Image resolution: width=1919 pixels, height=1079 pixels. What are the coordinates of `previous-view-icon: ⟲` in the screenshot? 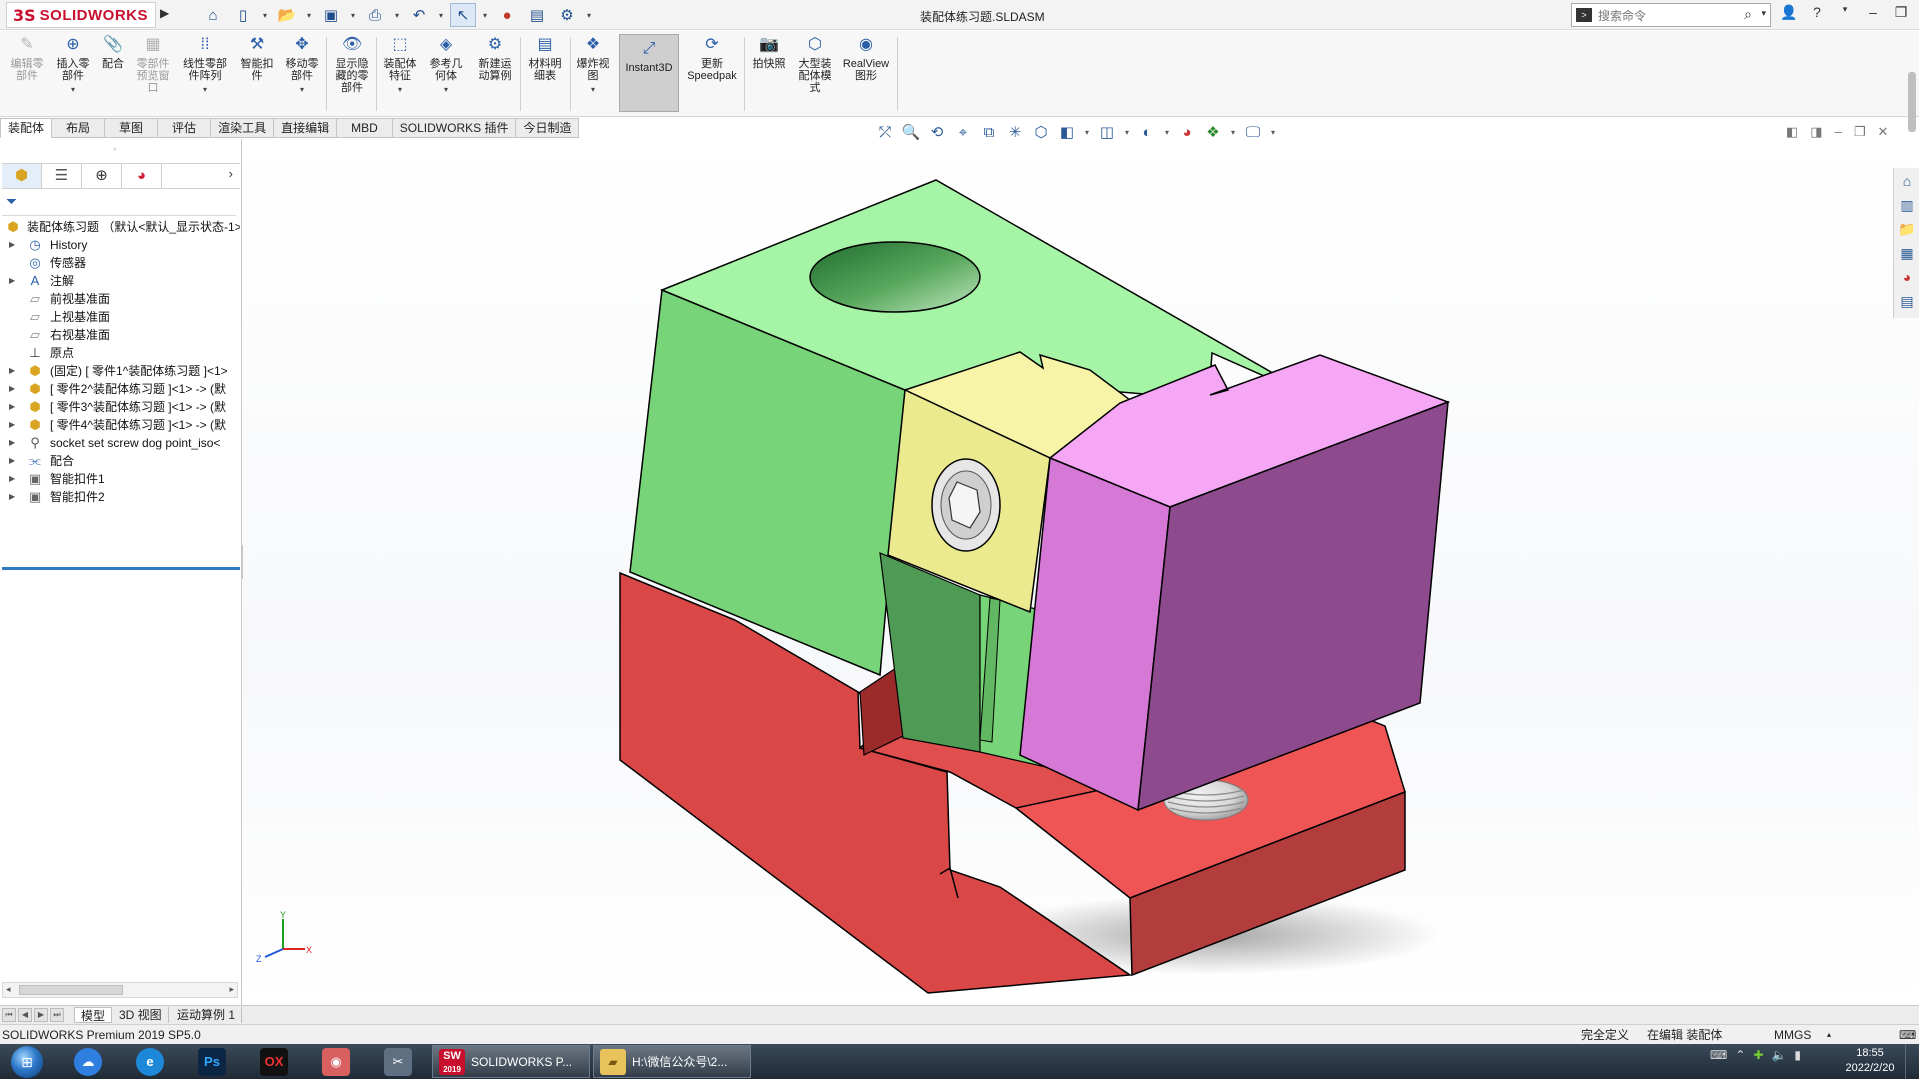 It's located at (937, 133).